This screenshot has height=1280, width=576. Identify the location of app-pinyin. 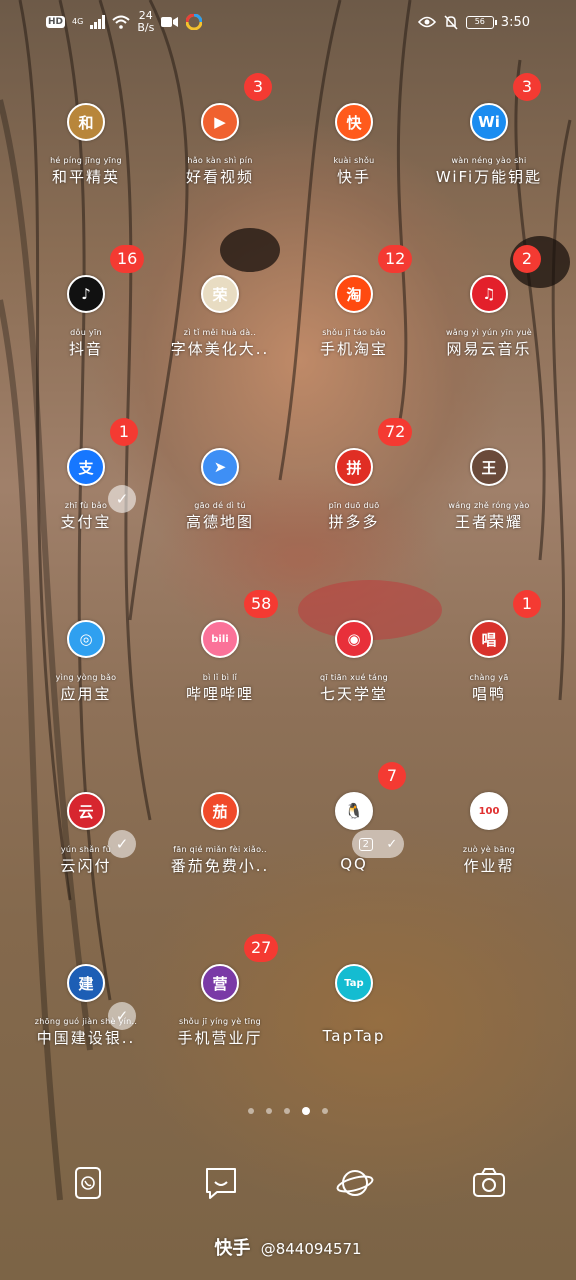
(354, 1022).